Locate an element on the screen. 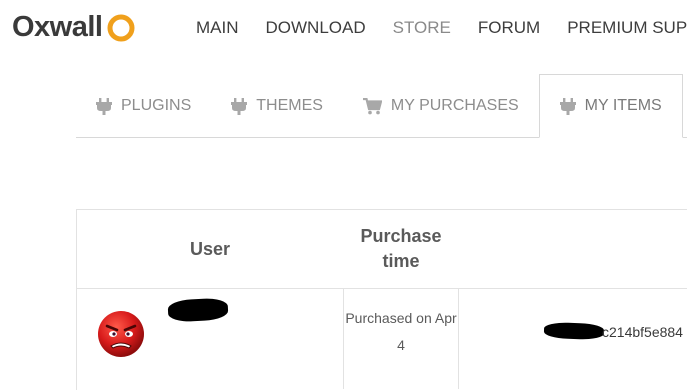 The height and width of the screenshot is (390, 687). logo-ring-icon is located at coordinates (120, 27).